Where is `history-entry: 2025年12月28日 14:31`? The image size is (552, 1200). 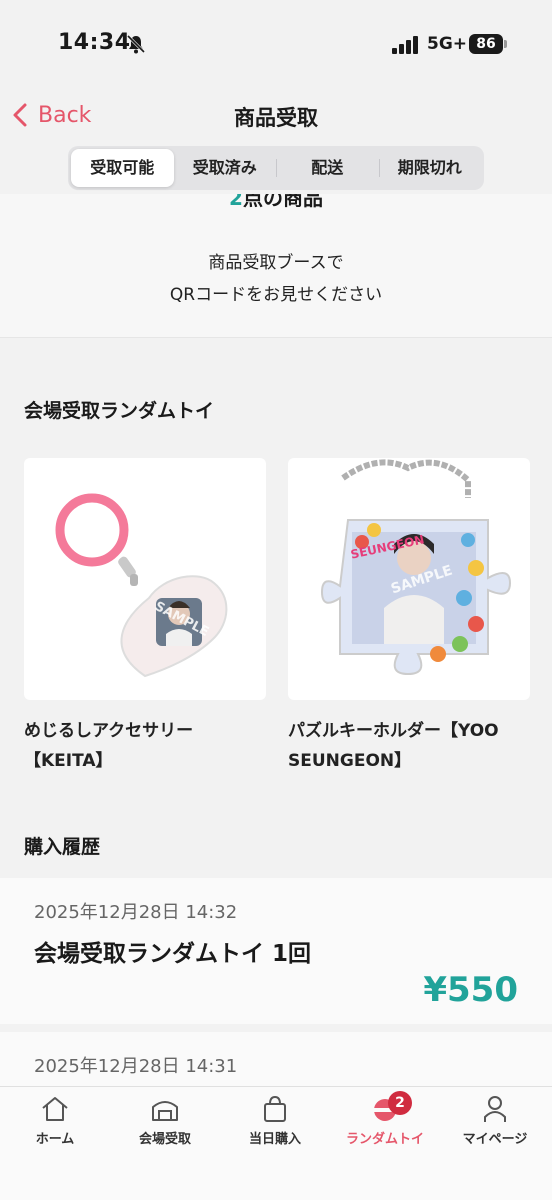 history-entry: 2025年12月28日 14:31 is located at coordinates (276, 1062).